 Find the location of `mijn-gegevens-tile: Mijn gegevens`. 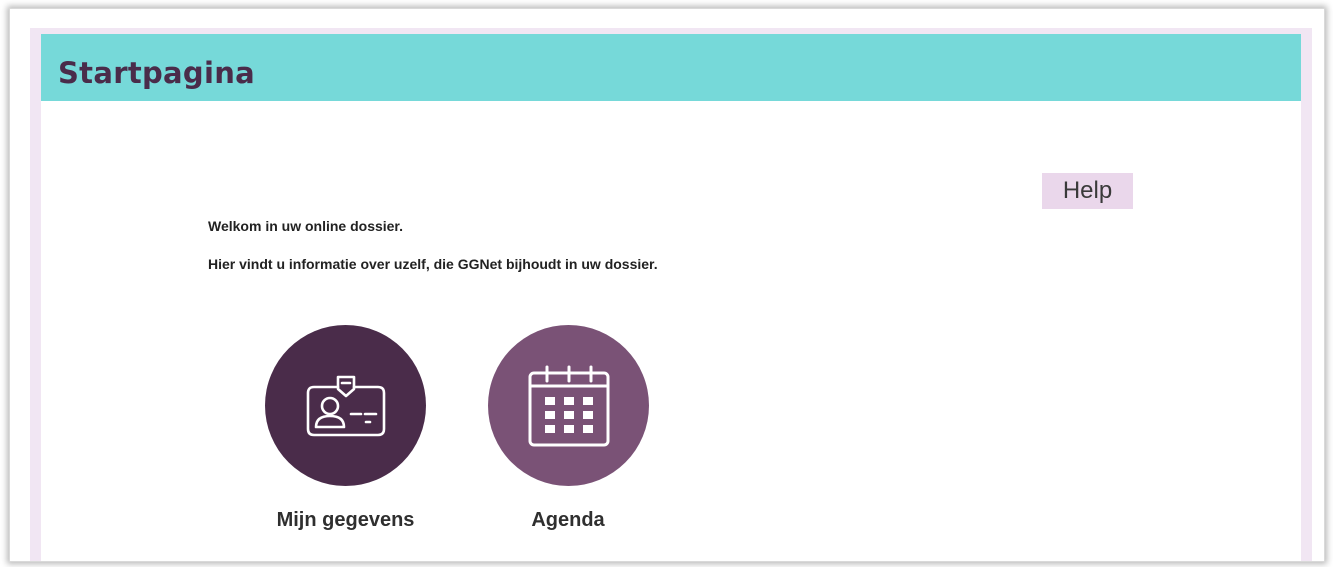

mijn-gegevens-tile: Mijn gegevens is located at coordinates (335, 435).